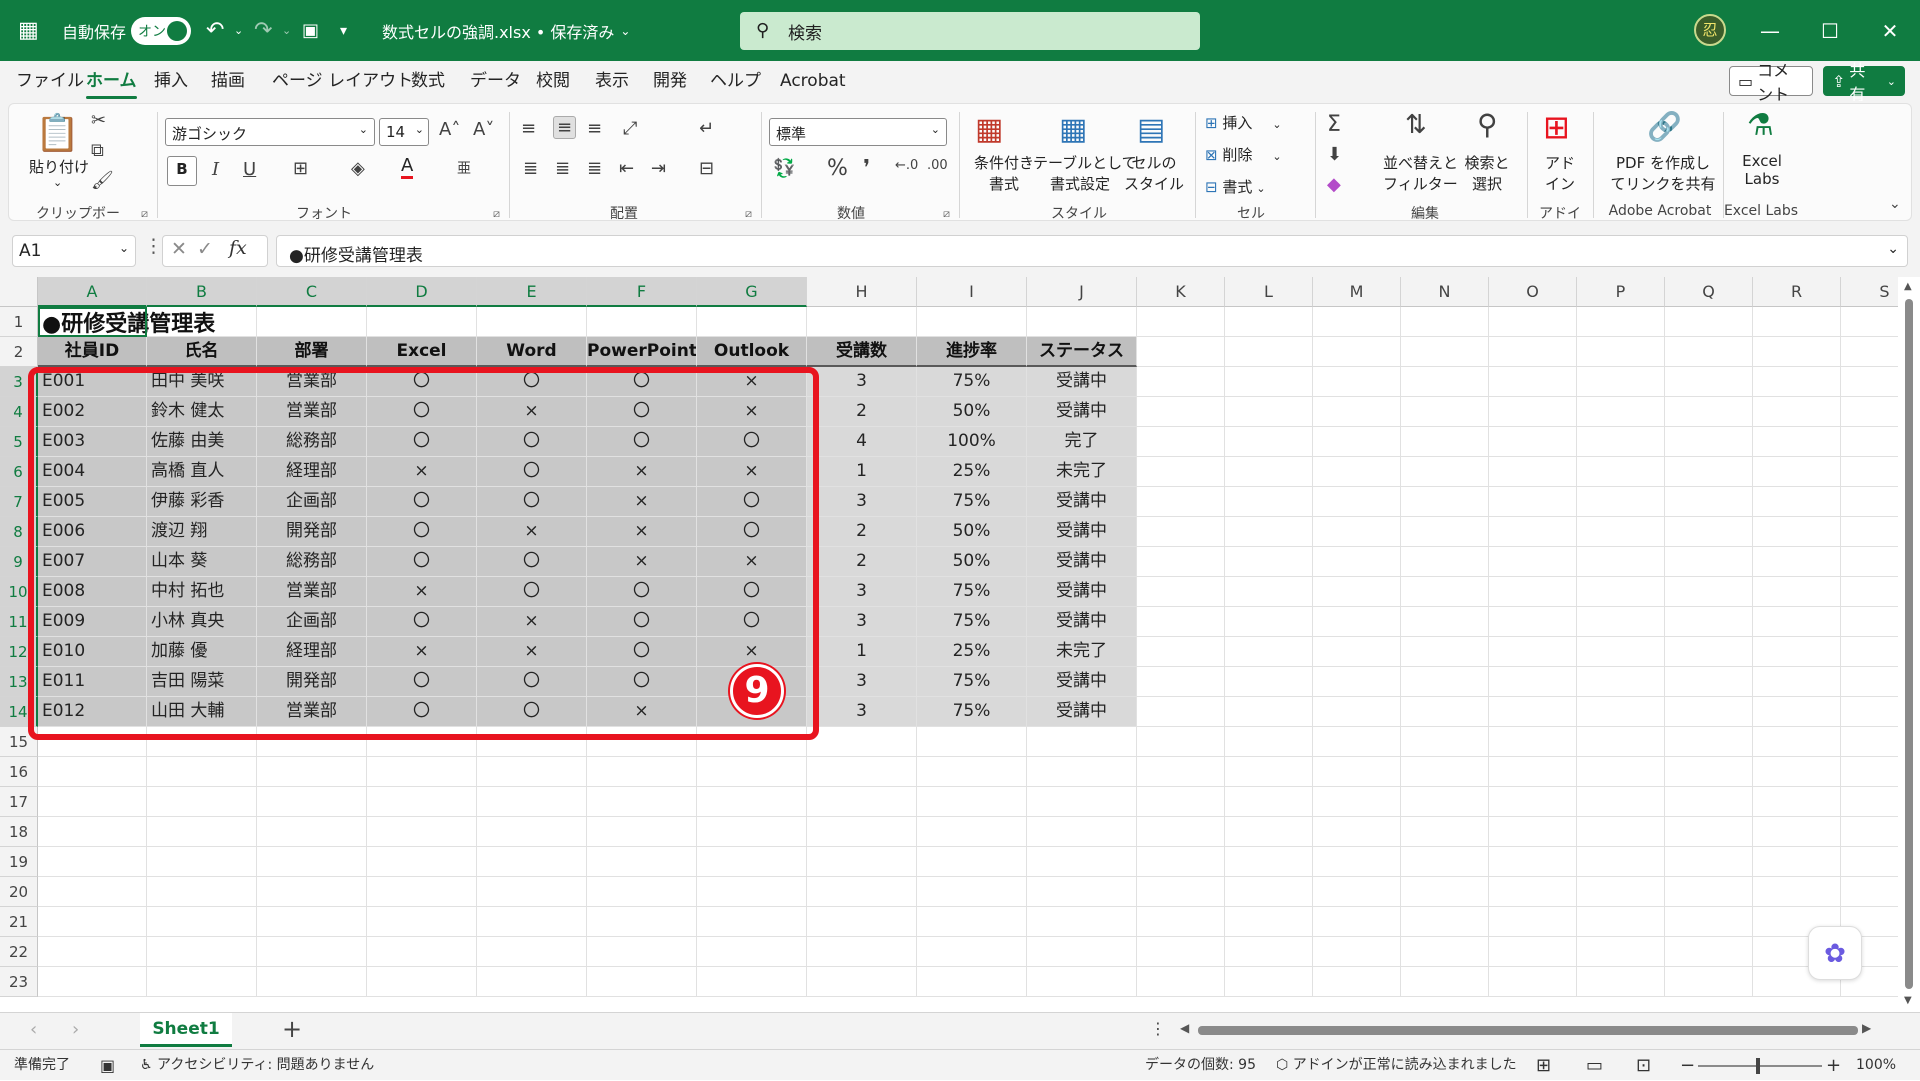 The image size is (1920, 1081). What do you see at coordinates (92, 352) in the screenshot?
I see `header-cell: 社員ID` at bounding box center [92, 352].